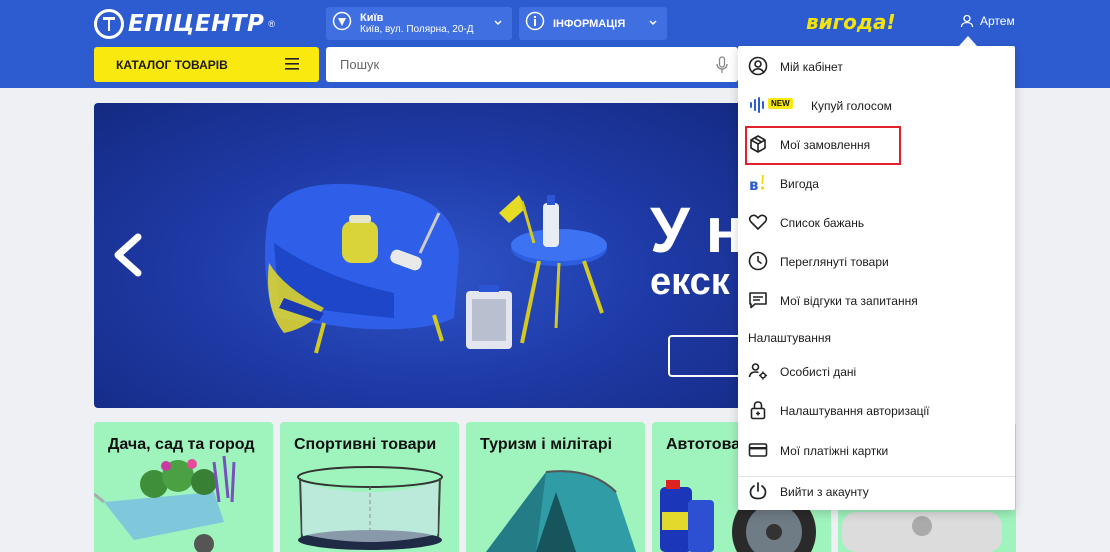 The height and width of the screenshot is (552, 1110). What do you see at coordinates (109, 24) in the screenshot?
I see `logo-emblem-icon` at bounding box center [109, 24].